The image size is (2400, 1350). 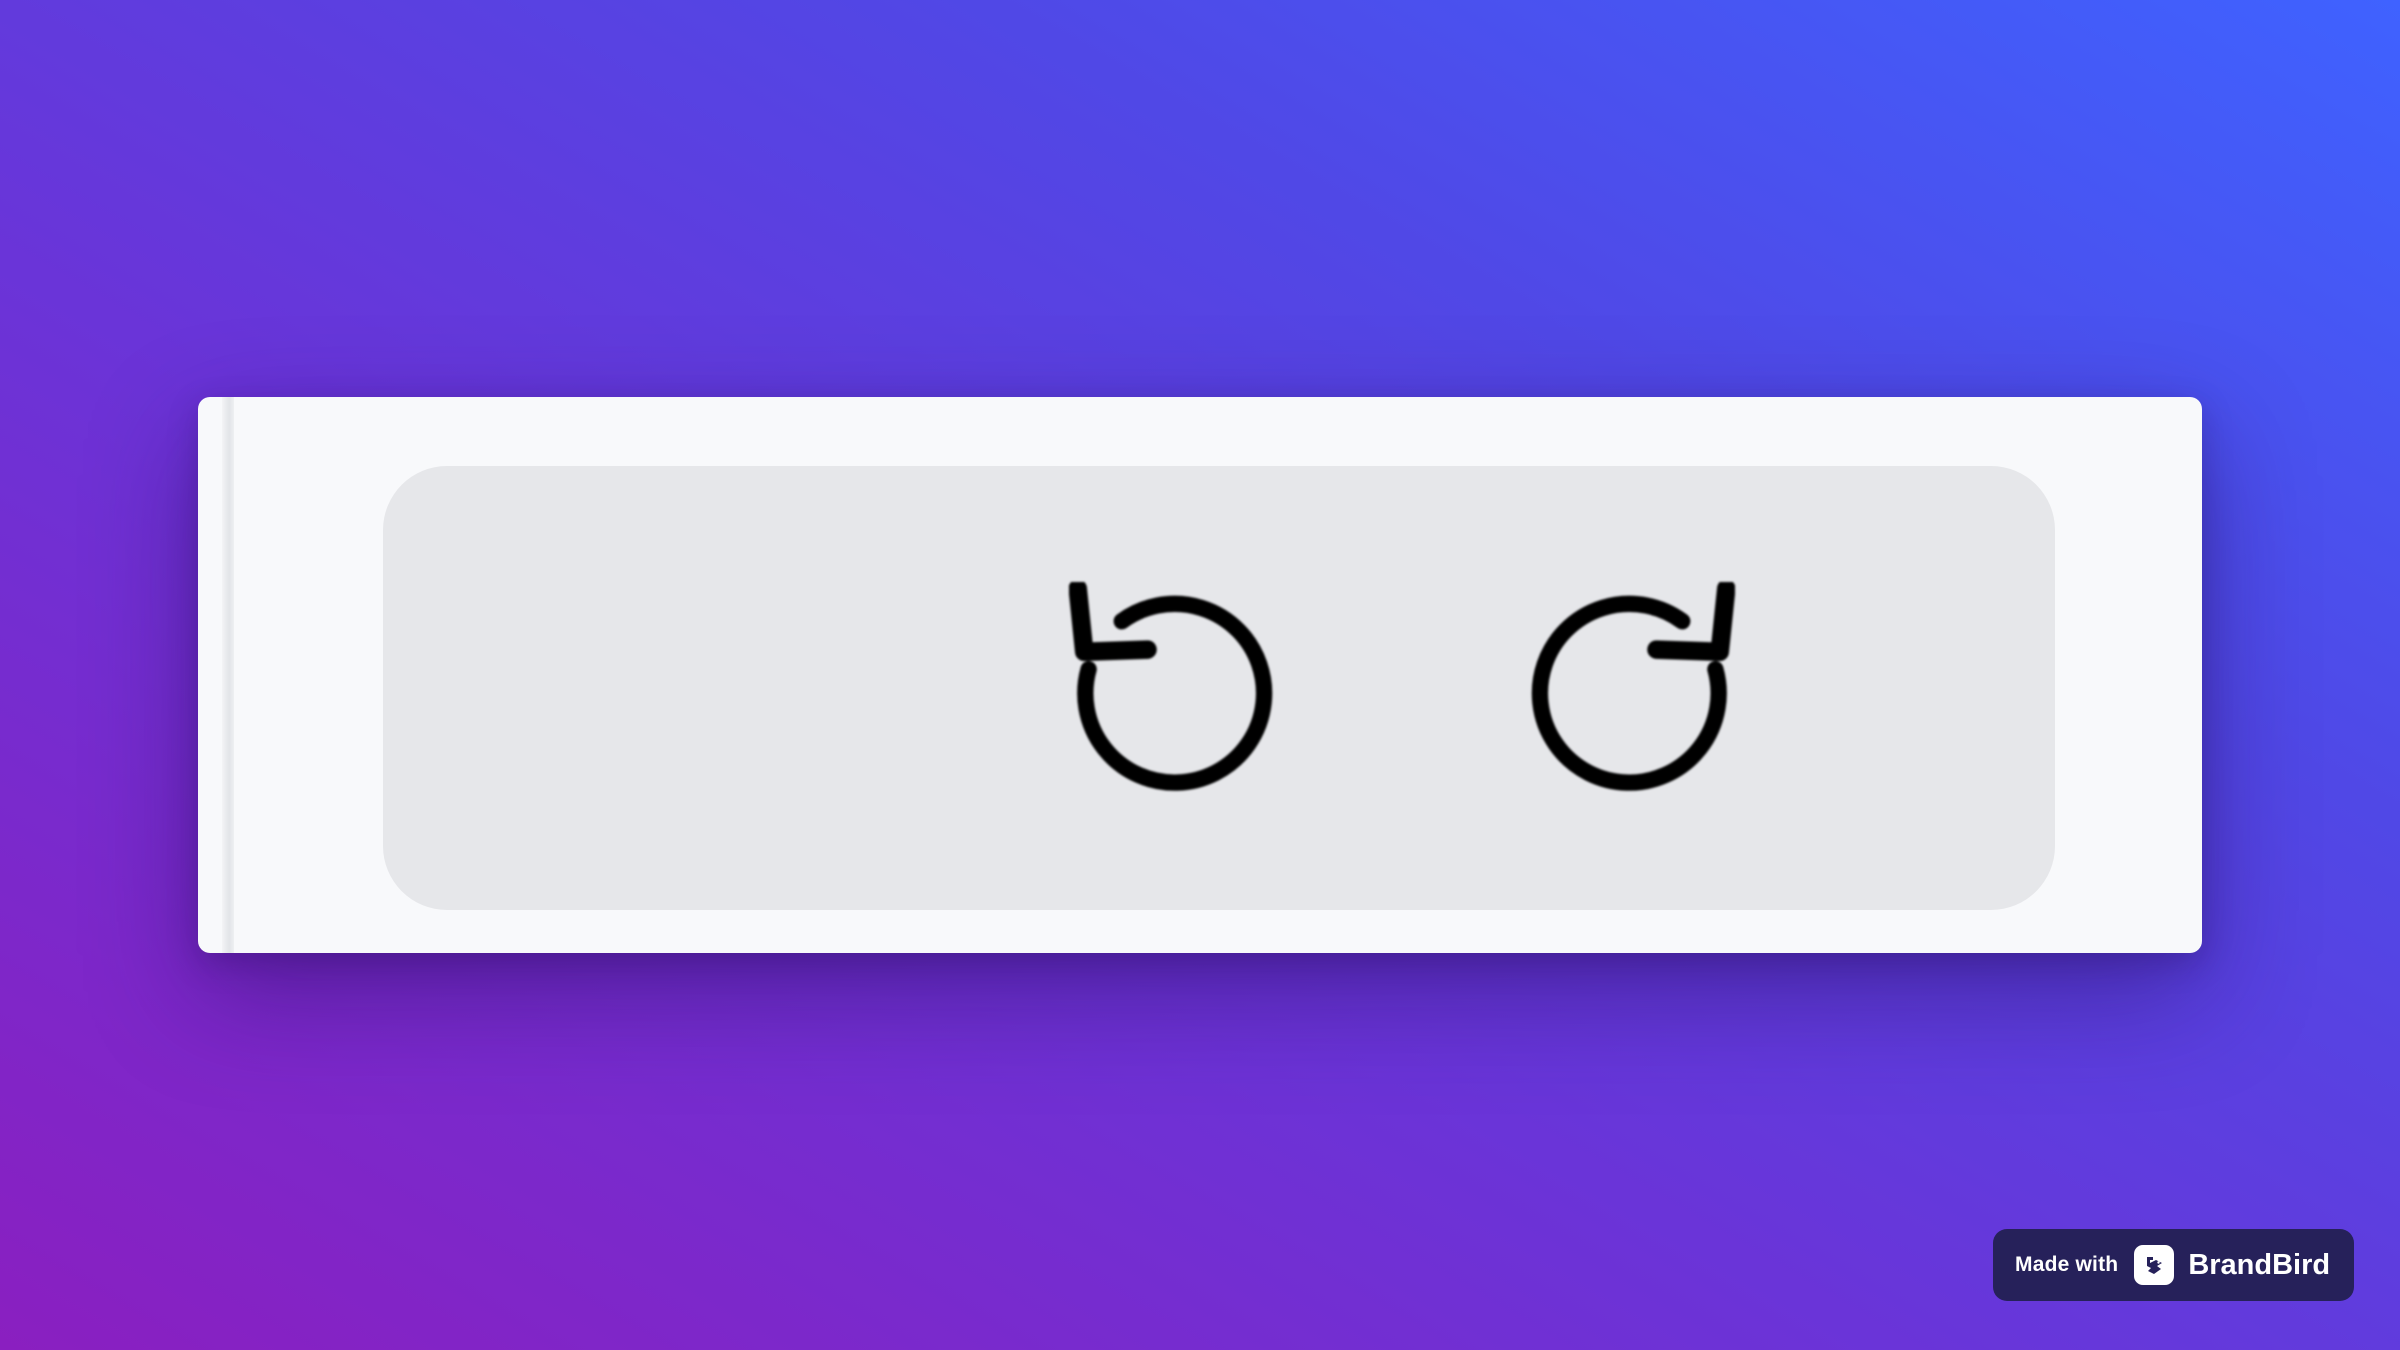 What do you see at coordinates (2067, 1264) in the screenshot?
I see `made-with-label: Made with` at bounding box center [2067, 1264].